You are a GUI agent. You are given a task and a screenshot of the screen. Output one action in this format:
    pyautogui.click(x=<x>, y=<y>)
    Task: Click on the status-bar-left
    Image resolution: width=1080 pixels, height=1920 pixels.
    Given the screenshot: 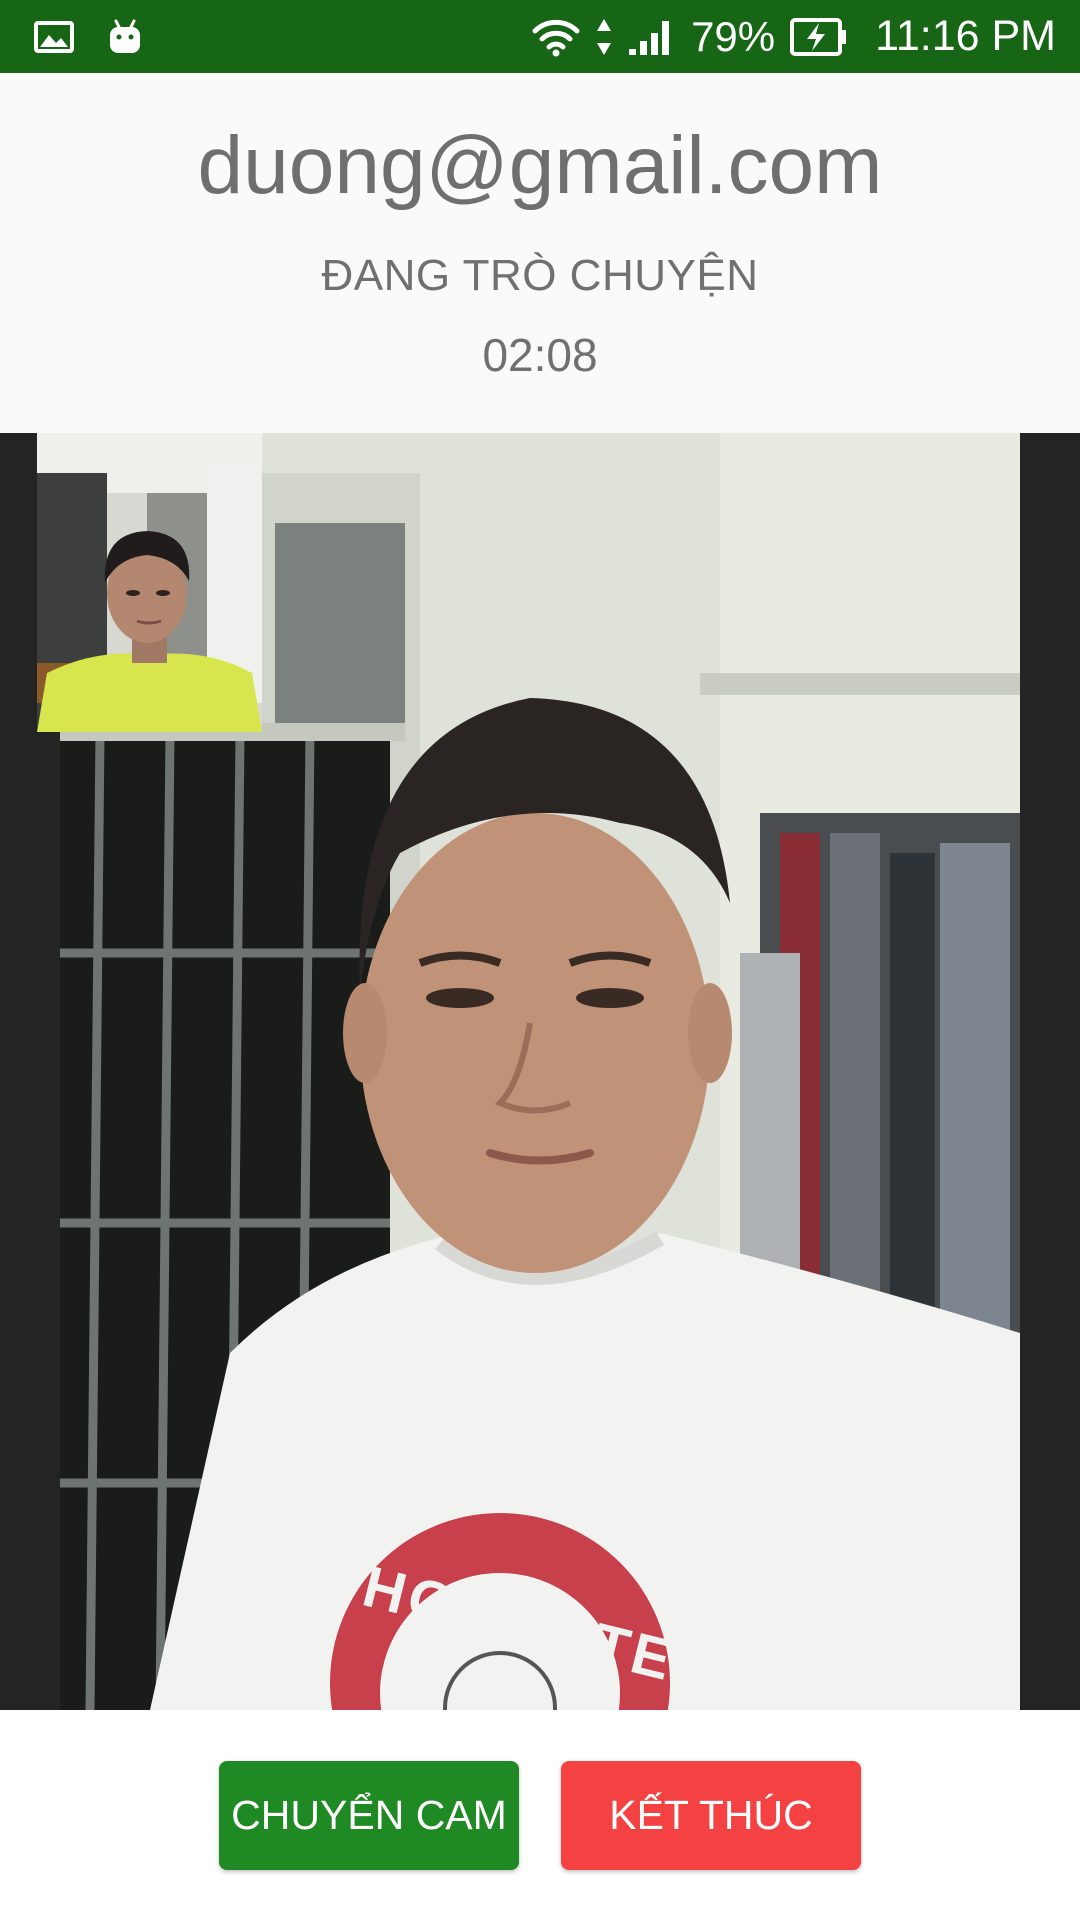 What is the action you would take?
    pyautogui.click(x=88, y=37)
    